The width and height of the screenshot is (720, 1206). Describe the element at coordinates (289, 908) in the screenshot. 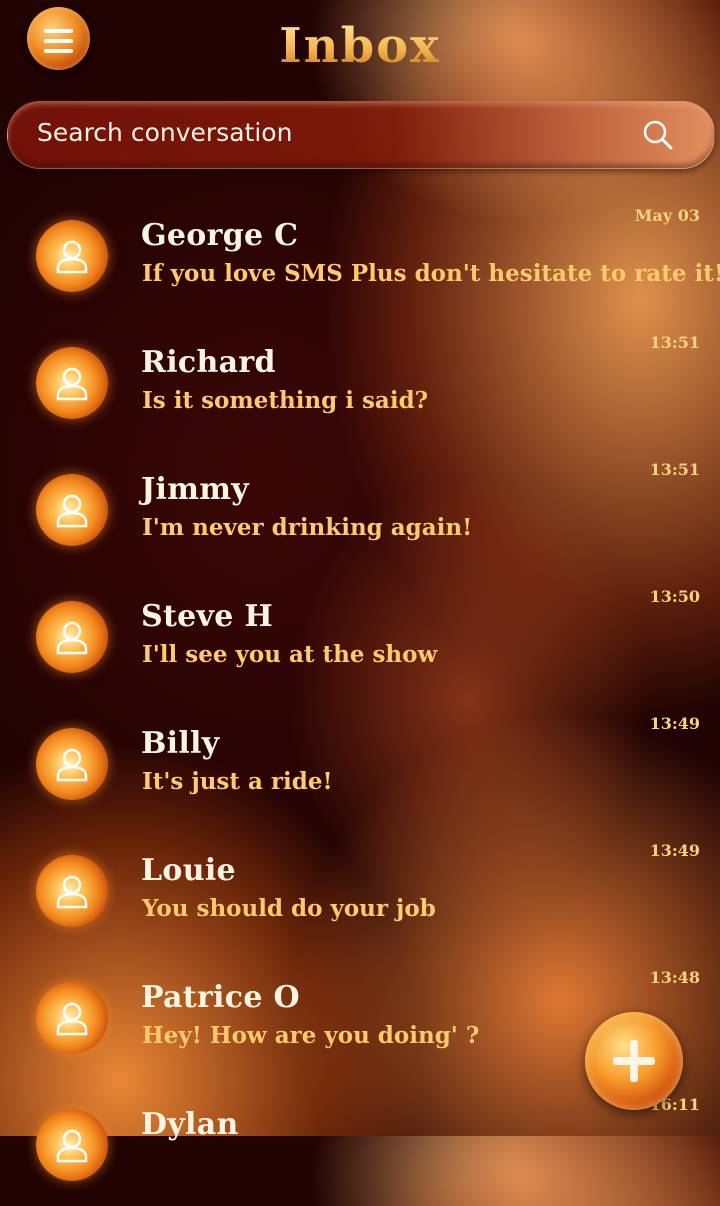

I see `message-preview: You should do your job` at that location.